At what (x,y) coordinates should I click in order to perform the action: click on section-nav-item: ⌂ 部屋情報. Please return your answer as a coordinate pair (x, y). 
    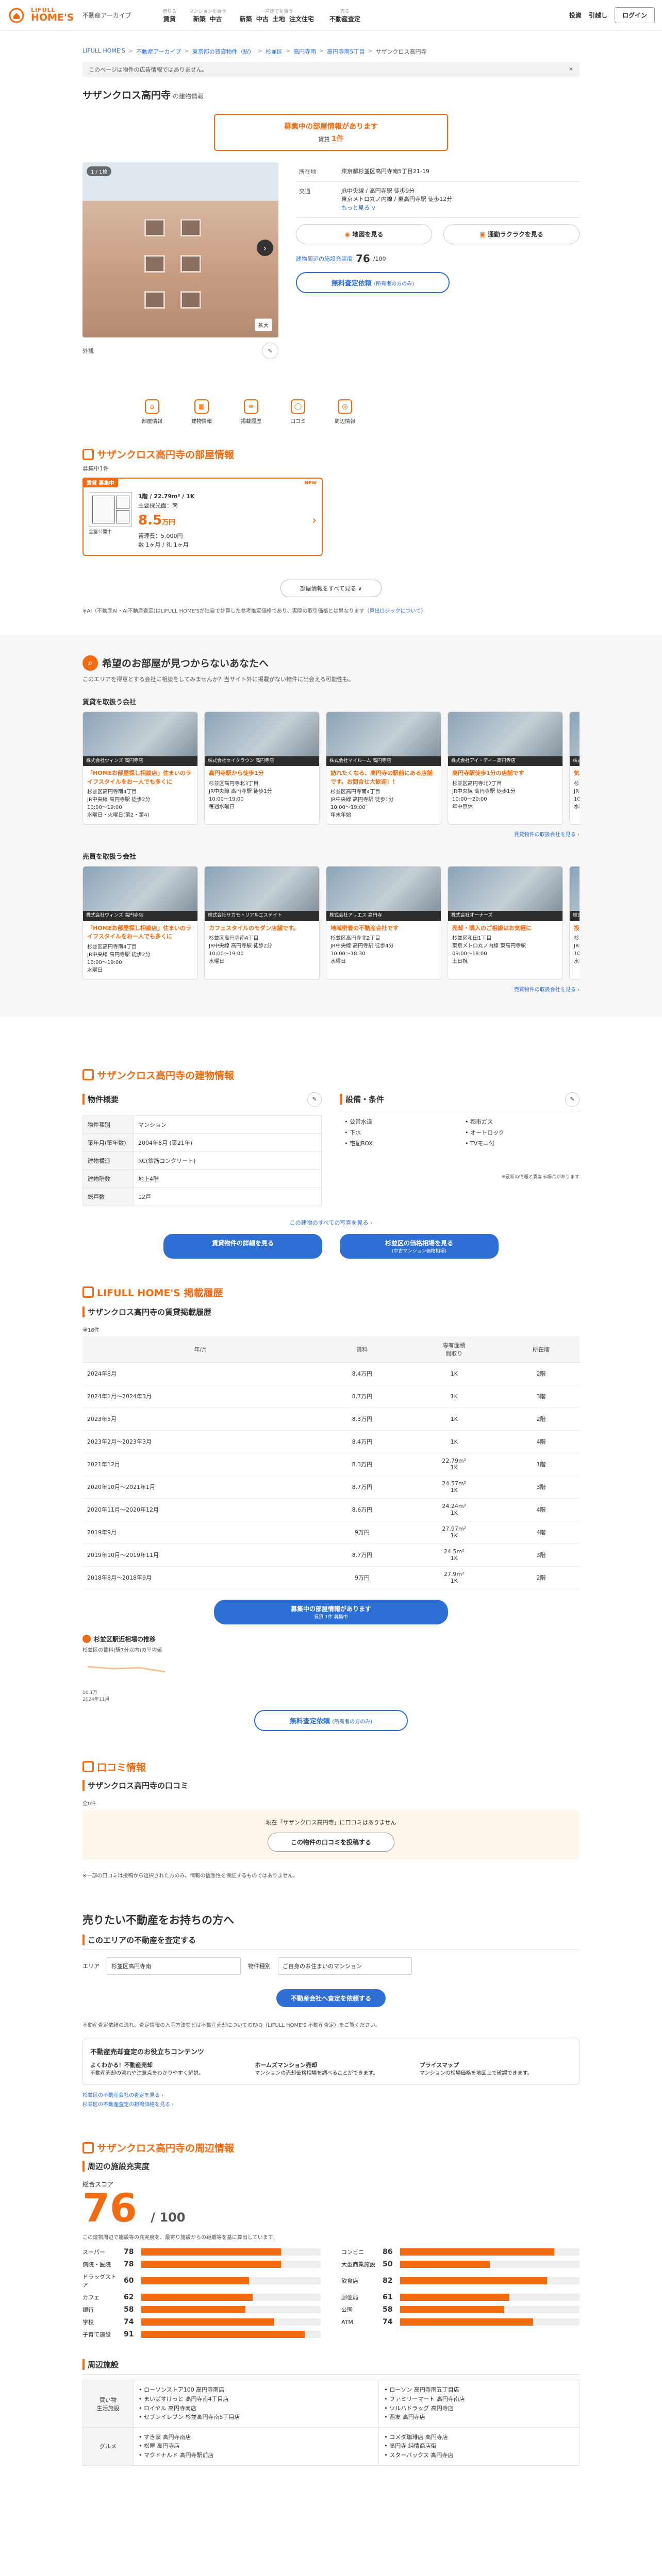
    Looking at the image, I should click on (152, 412).